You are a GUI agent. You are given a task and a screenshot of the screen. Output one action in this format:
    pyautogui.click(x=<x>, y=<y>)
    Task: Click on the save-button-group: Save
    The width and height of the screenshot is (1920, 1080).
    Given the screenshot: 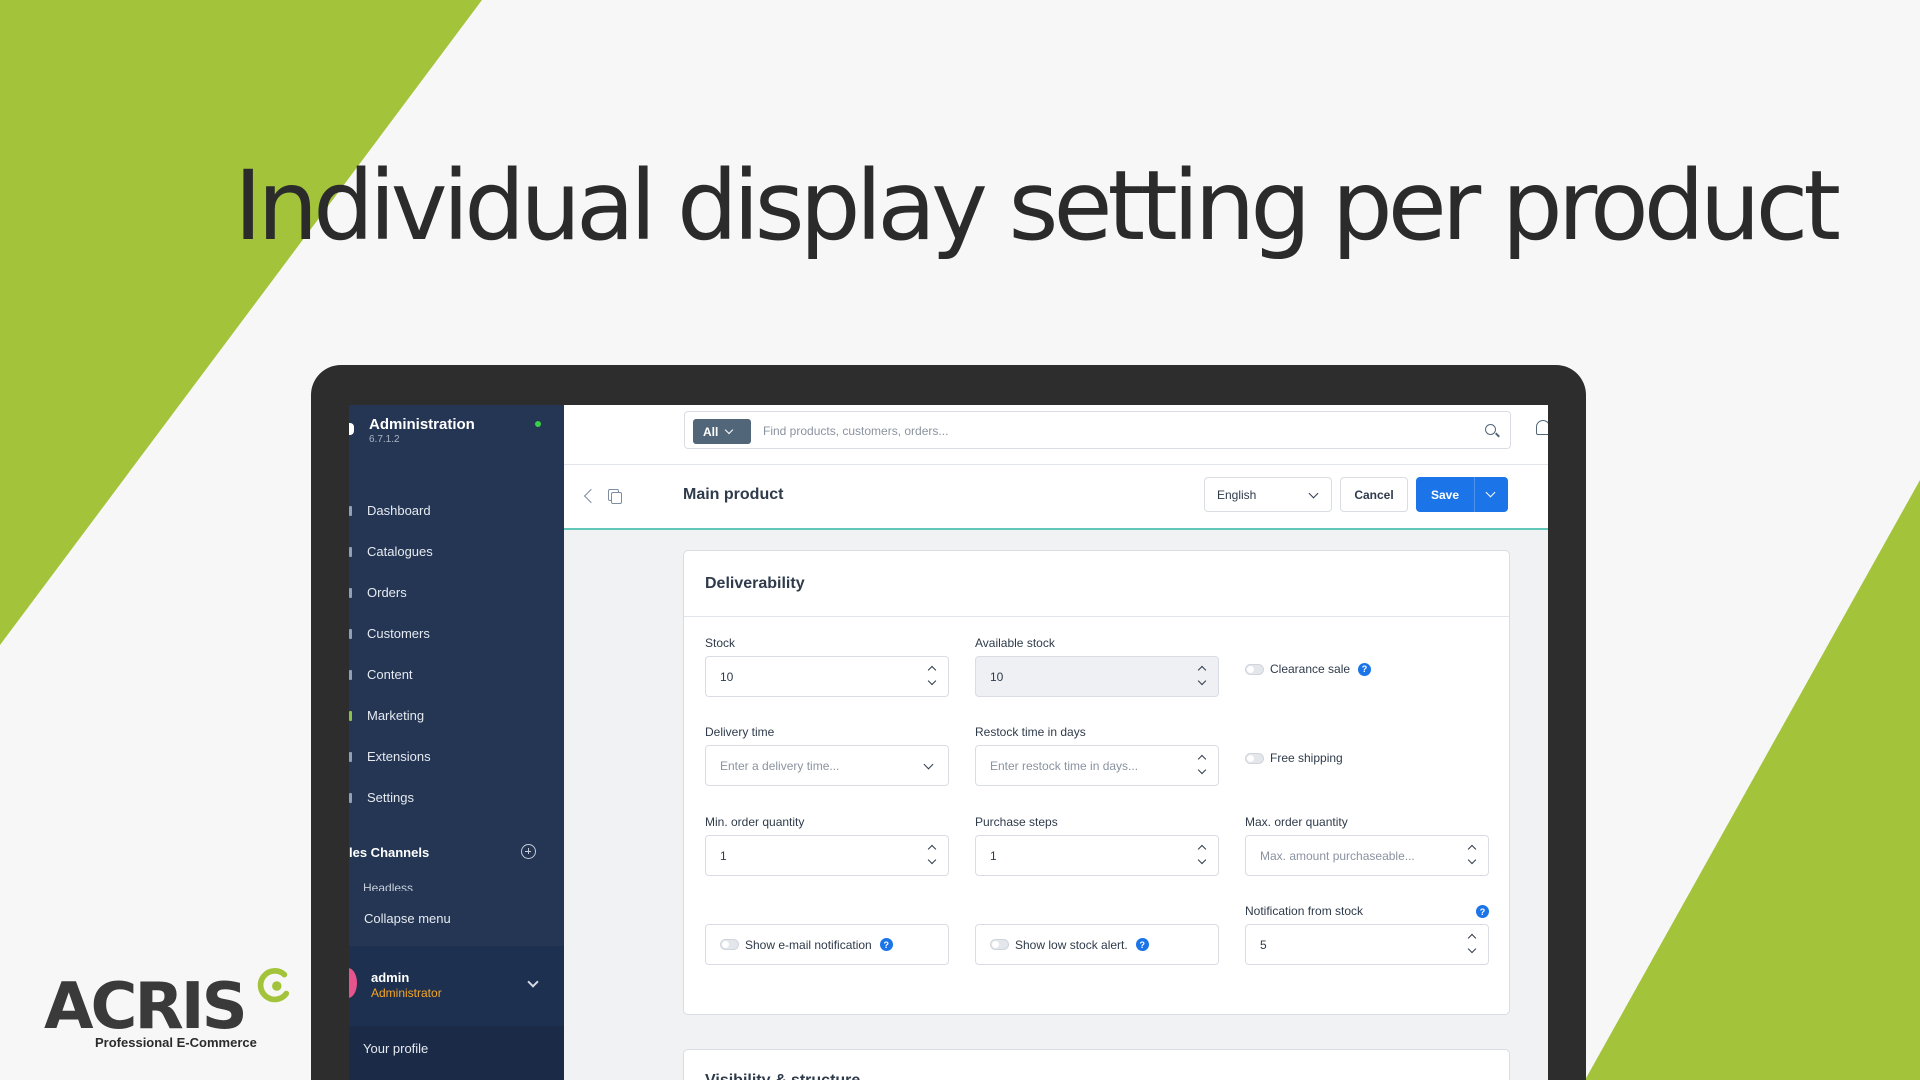 What is the action you would take?
    pyautogui.click(x=1462, y=494)
    